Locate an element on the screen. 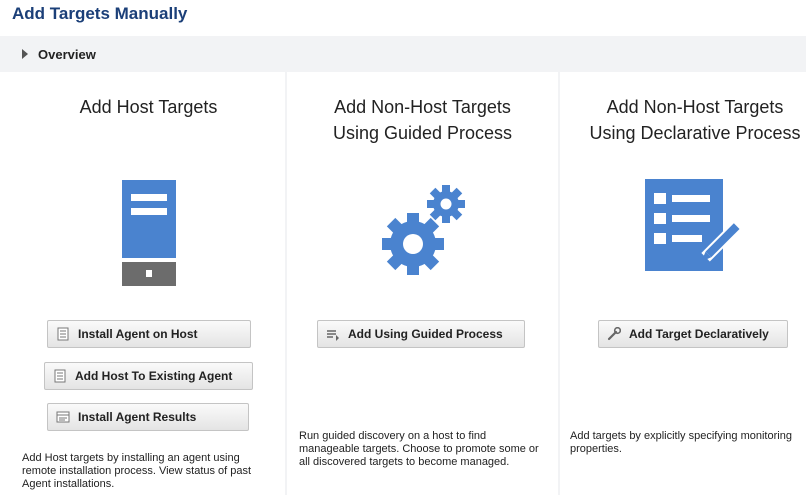 The height and width of the screenshot is (495, 806). add-target-declaratively-button: Add Target Declaratively is located at coordinates (693, 334).